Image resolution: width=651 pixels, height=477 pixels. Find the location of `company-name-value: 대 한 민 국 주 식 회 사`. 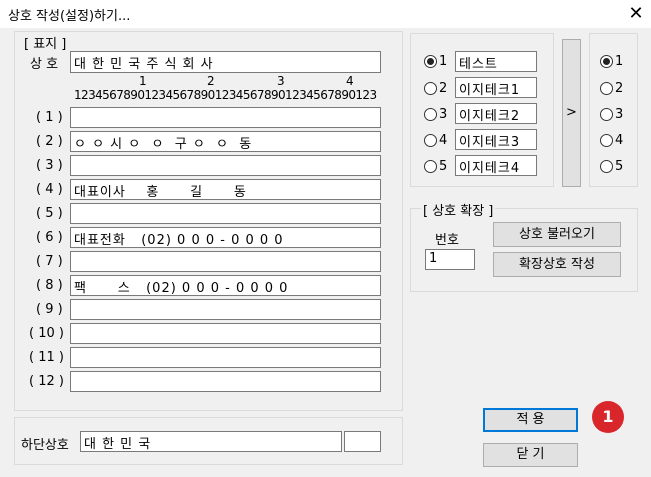

company-name-value: 대 한 민 국 주 식 회 사 is located at coordinates (144, 64).